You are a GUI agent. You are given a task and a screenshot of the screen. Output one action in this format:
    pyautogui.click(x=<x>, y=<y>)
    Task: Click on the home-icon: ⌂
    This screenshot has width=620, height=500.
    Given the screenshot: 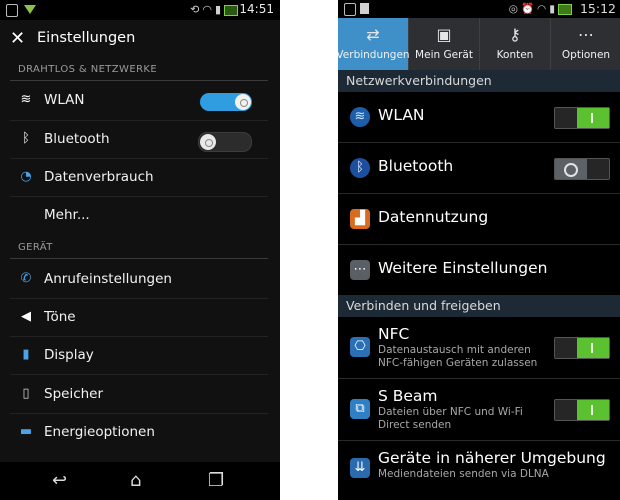 What is the action you would take?
    pyautogui.click(x=135, y=480)
    